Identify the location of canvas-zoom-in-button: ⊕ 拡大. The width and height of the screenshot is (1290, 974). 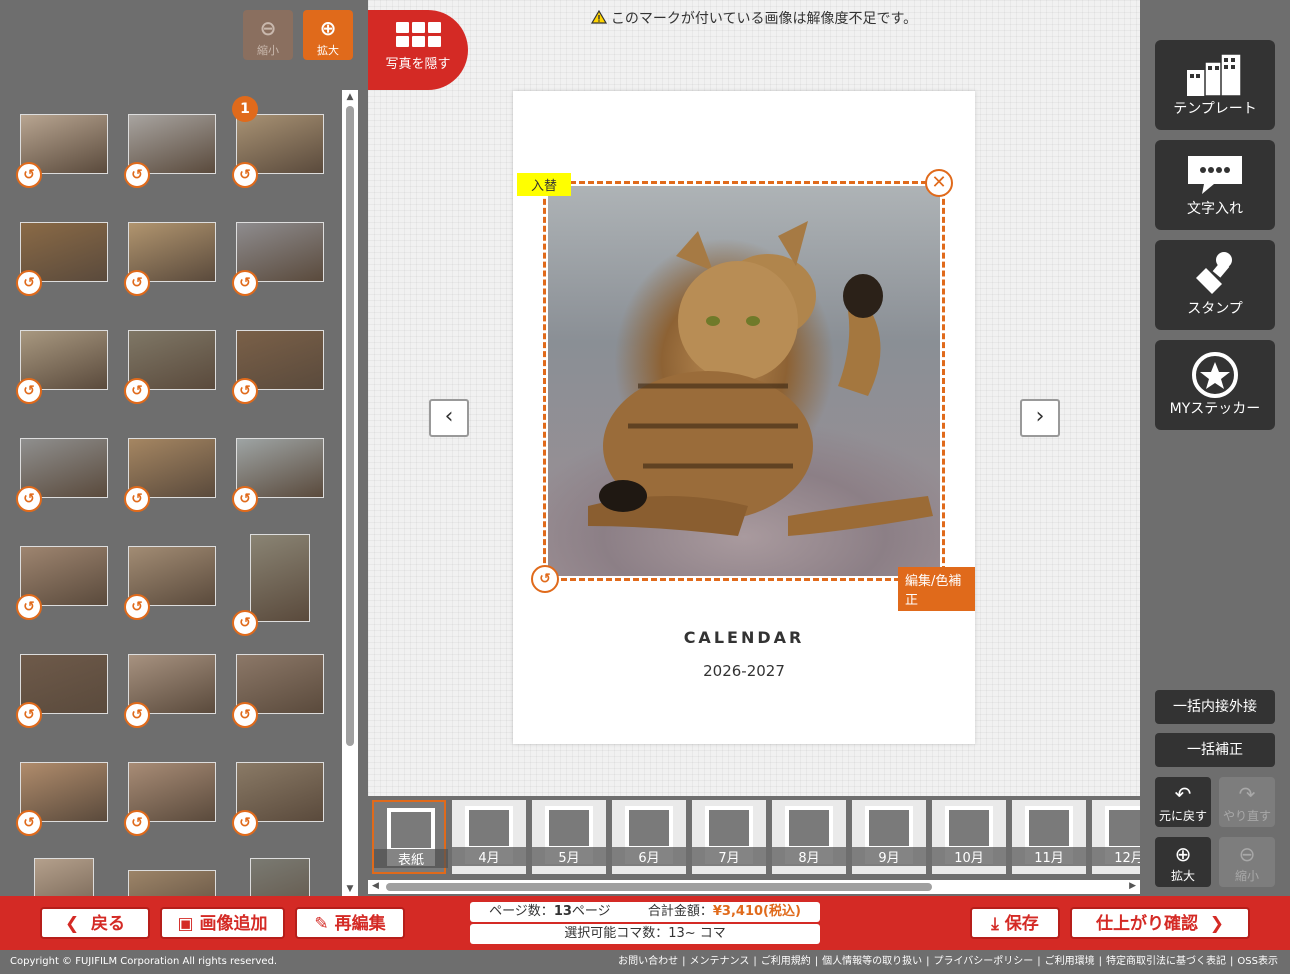
(1183, 862).